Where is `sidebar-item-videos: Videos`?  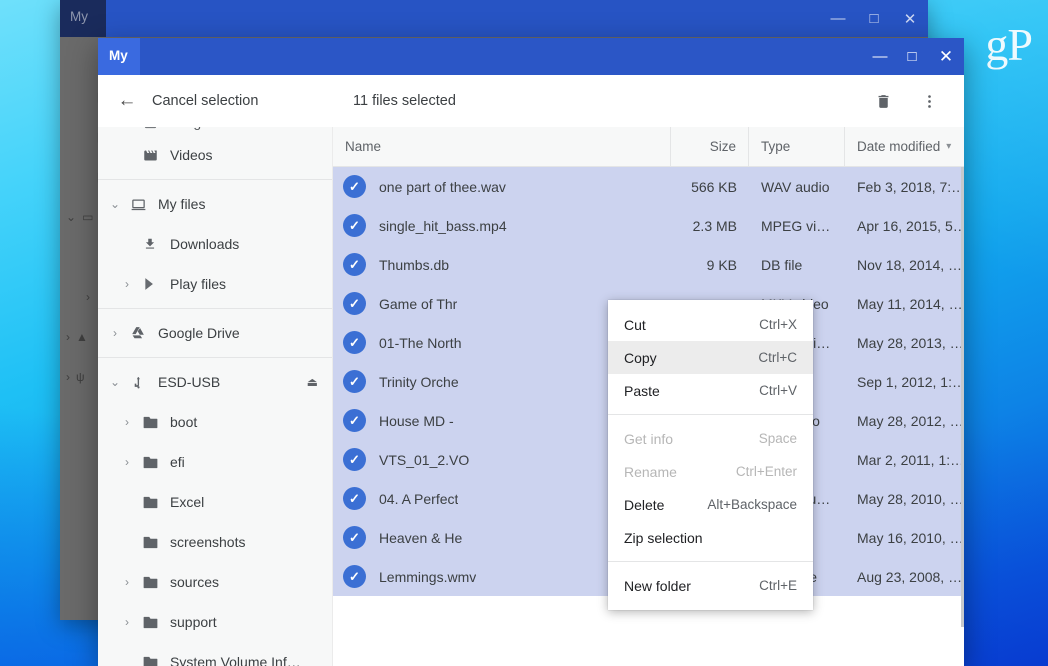
sidebar-item-videos: Videos is located at coordinates (215, 155).